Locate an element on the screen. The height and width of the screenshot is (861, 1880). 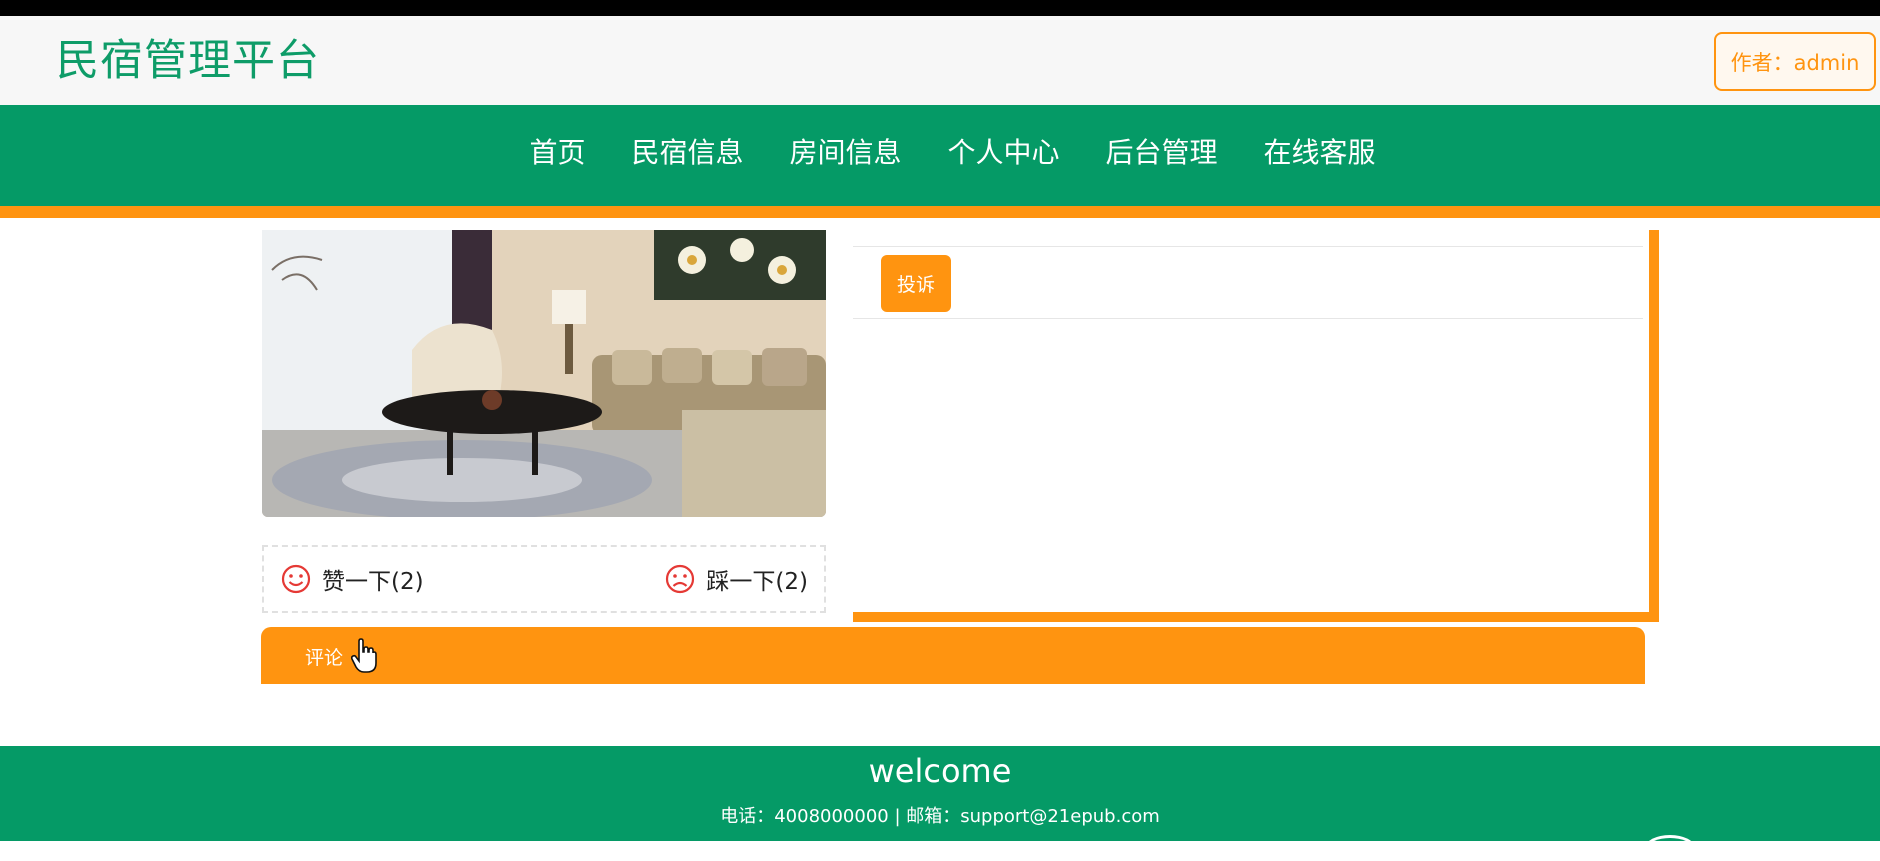
browser-top-strip is located at coordinates (940, 8).